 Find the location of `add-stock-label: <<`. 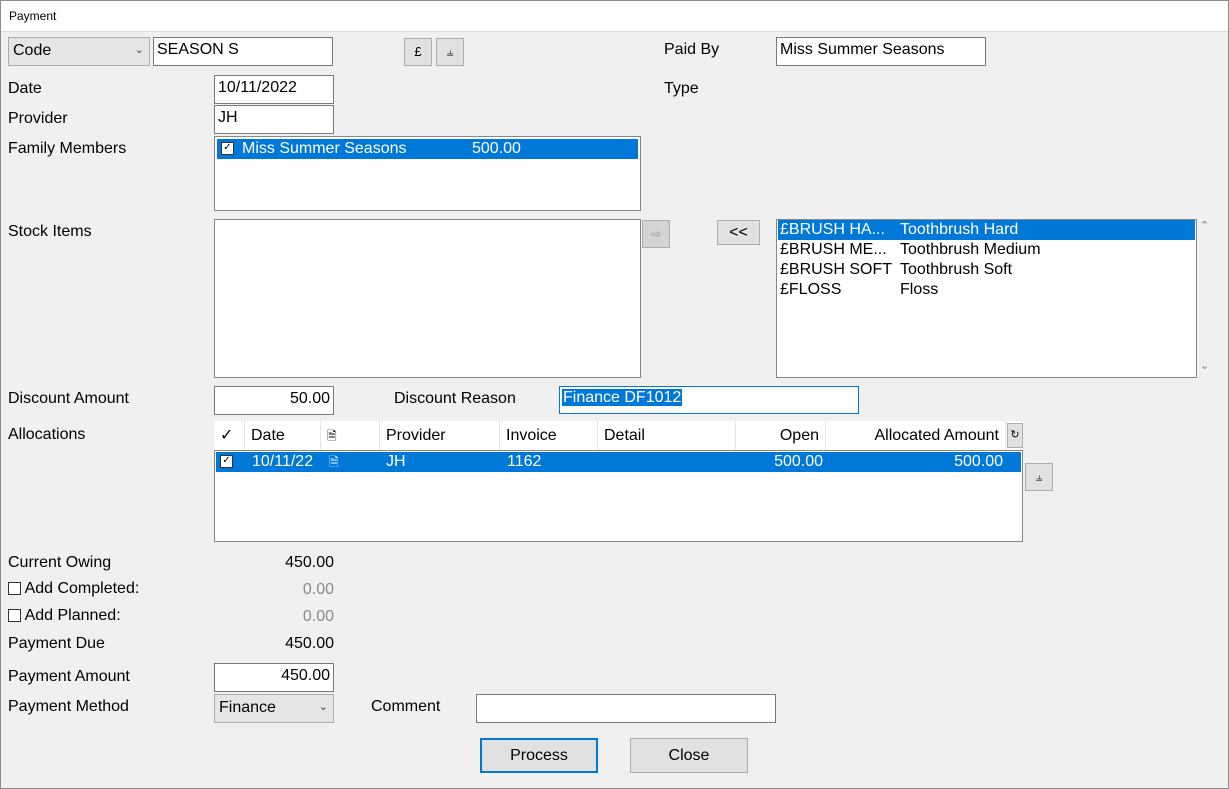

add-stock-label: << is located at coordinates (738, 232).